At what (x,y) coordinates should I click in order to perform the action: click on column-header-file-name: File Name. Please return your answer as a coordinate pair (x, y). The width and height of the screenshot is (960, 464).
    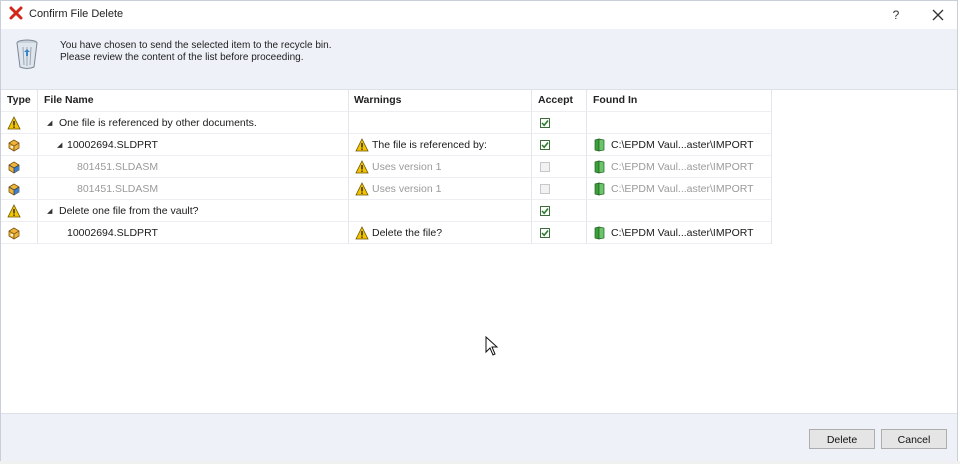
    Looking at the image, I should click on (69, 100).